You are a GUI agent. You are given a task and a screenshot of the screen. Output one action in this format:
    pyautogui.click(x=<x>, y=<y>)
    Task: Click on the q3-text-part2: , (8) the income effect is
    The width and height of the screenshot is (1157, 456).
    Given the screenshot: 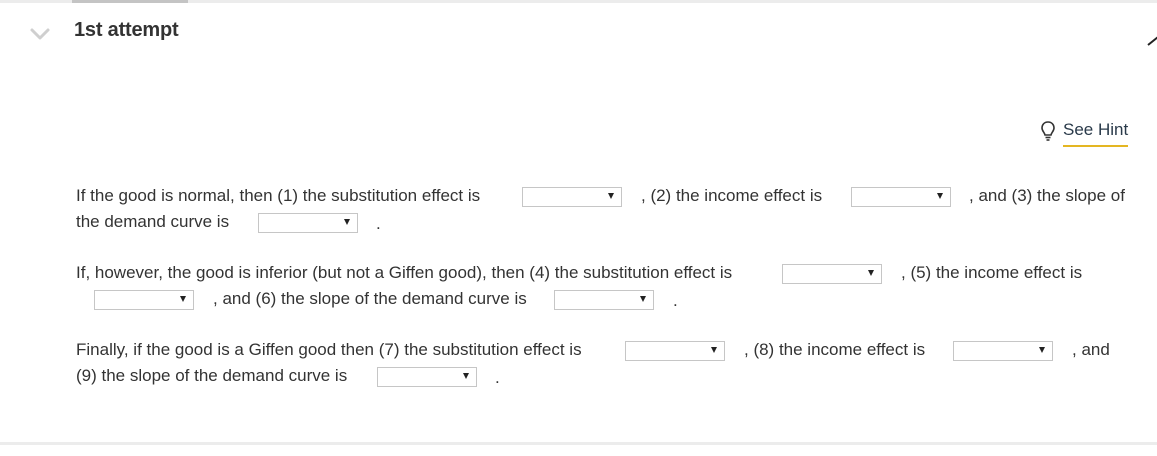 What is the action you would take?
    pyautogui.click(x=835, y=349)
    